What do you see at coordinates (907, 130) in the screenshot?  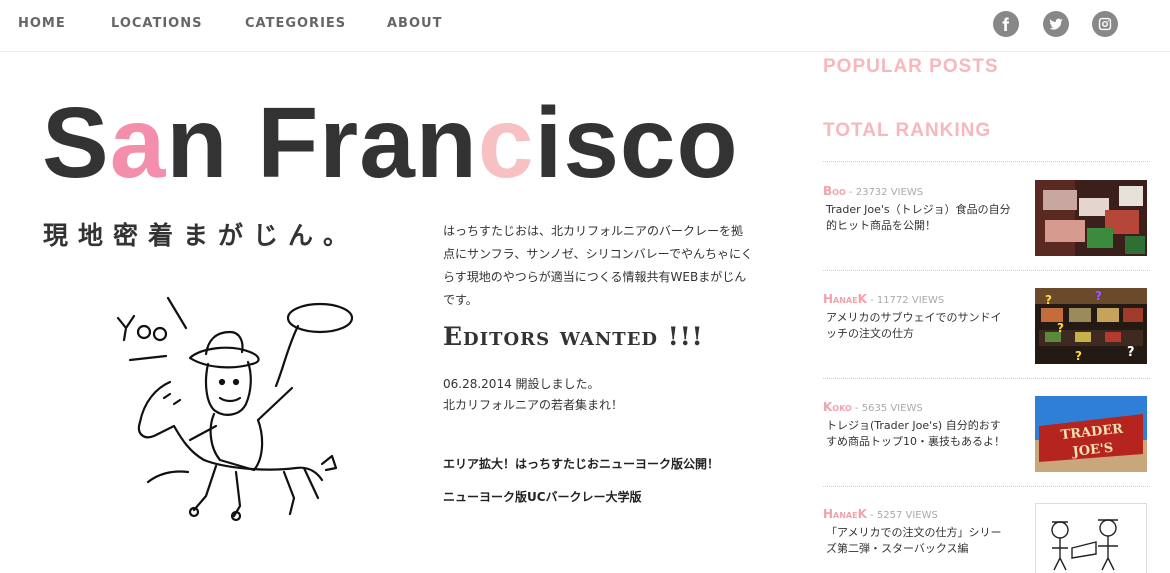 I see `total-ranking-heading: TOTAL RANKING` at bounding box center [907, 130].